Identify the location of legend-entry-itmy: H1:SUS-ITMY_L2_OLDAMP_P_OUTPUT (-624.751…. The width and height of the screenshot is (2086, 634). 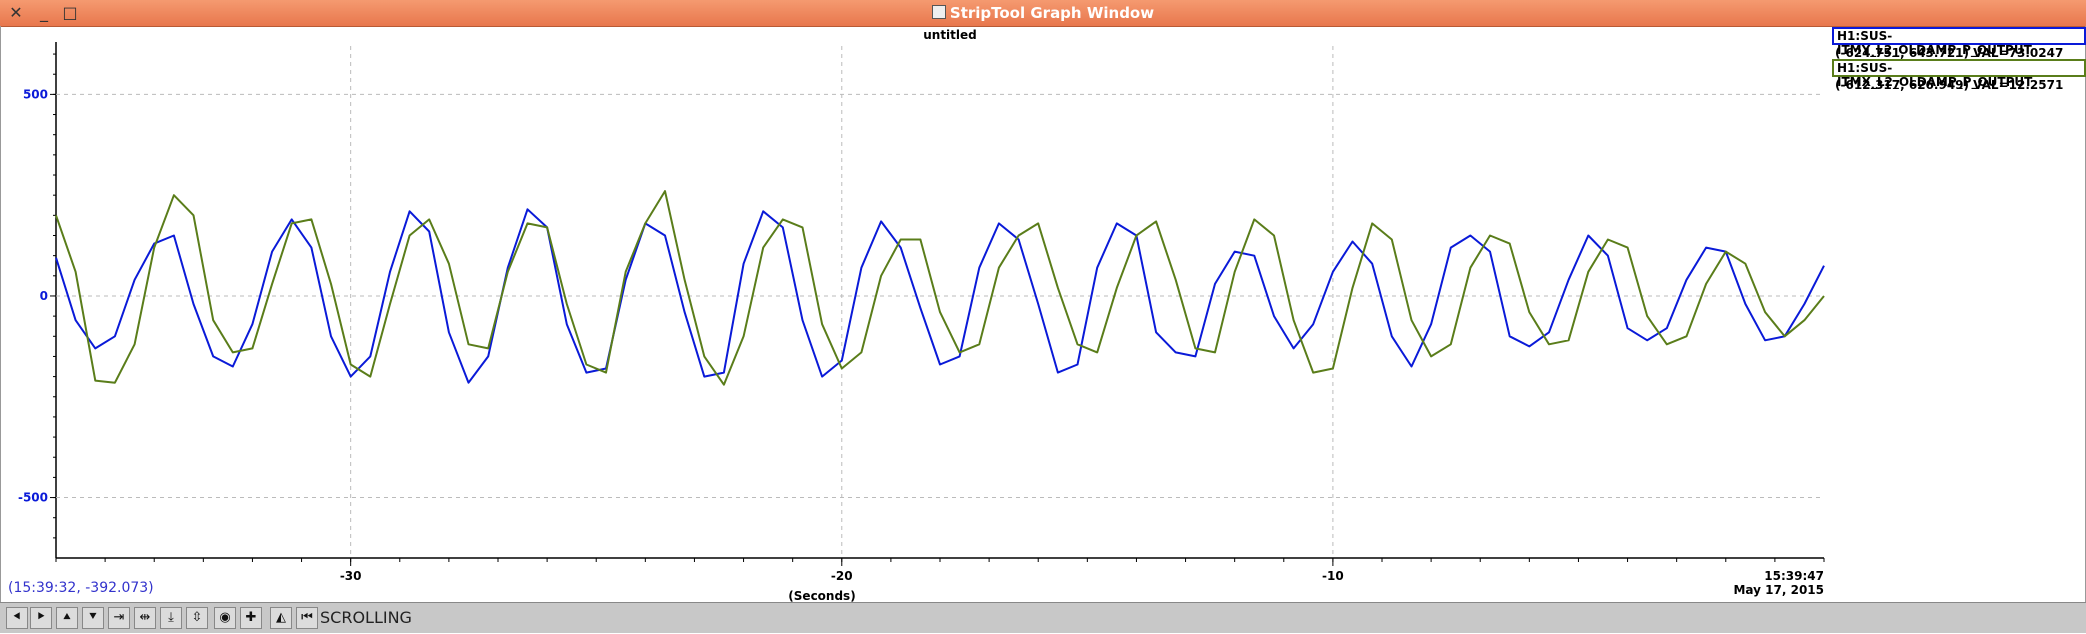
(1959, 43).